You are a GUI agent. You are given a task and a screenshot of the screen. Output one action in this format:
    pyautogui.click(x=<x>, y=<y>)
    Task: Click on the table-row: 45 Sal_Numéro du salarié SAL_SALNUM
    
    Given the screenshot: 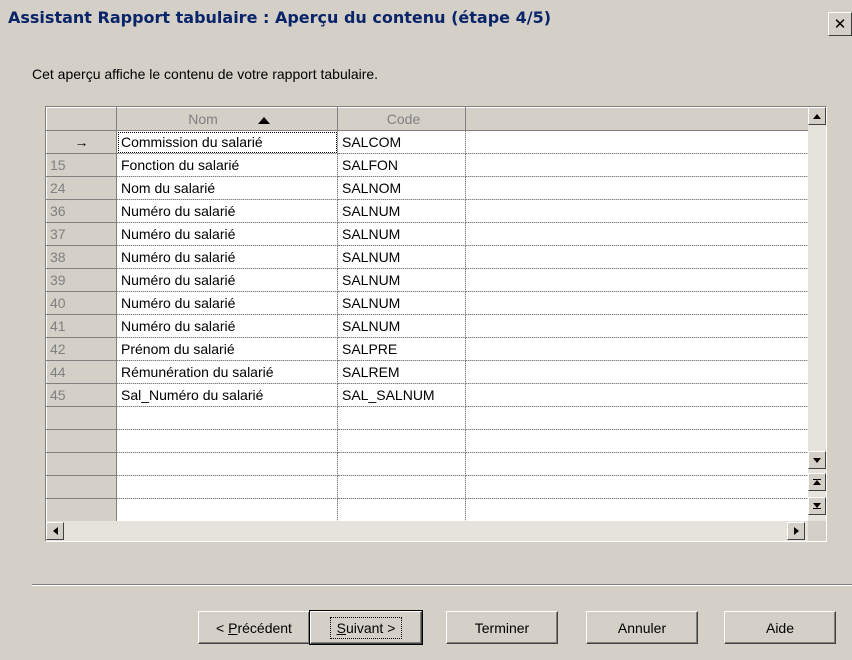 What is the action you would take?
    pyautogui.click(x=427, y=395)
    